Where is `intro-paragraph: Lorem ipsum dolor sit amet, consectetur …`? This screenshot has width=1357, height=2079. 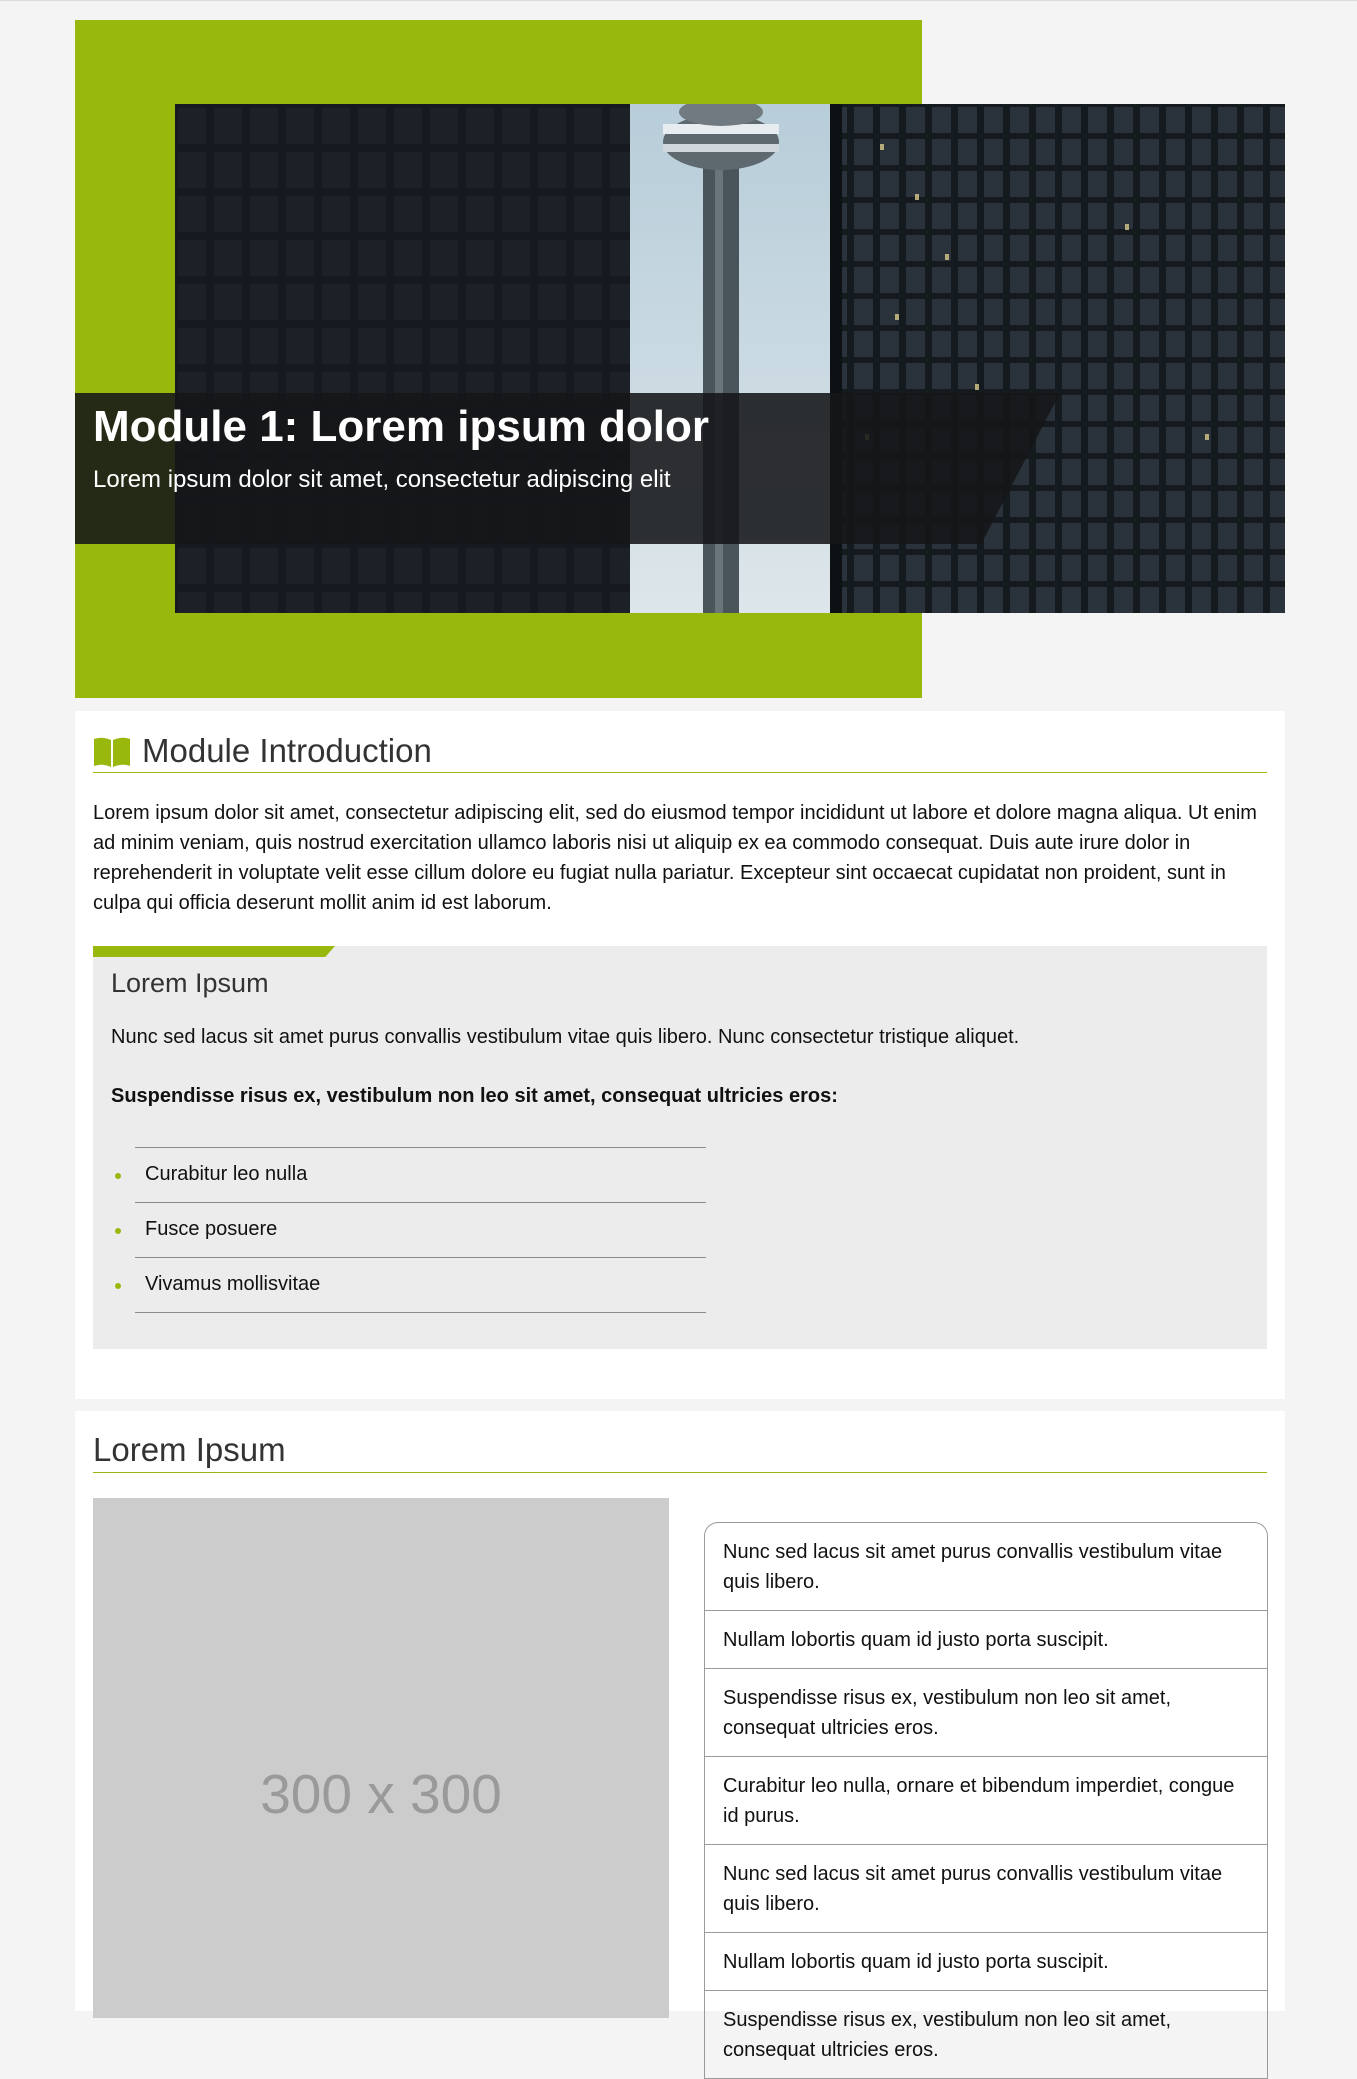 intro-paragraph: Lorem ipsum dolor sit amet, consectetur … is located at coordinates (675, 858).